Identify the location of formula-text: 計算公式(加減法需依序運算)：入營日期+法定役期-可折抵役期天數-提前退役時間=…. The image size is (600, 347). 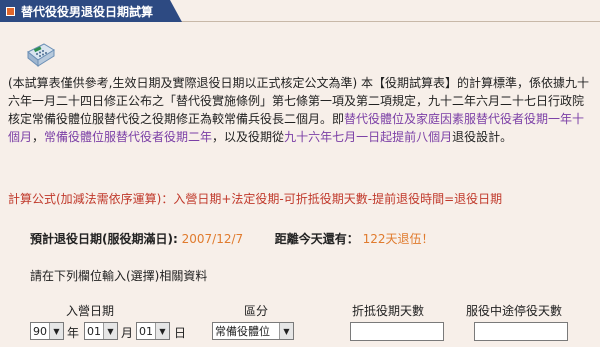
(255, 199).